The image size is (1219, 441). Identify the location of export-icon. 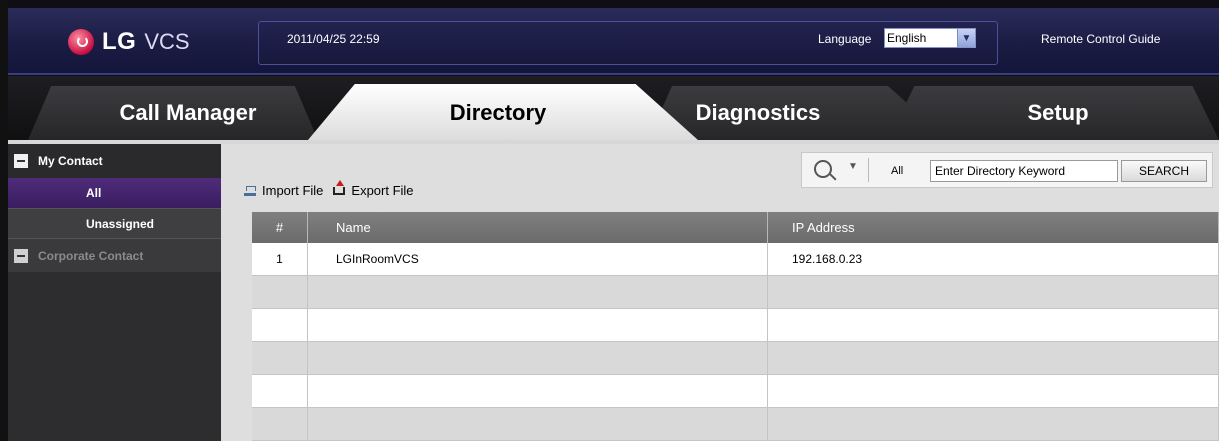
(339, 187).